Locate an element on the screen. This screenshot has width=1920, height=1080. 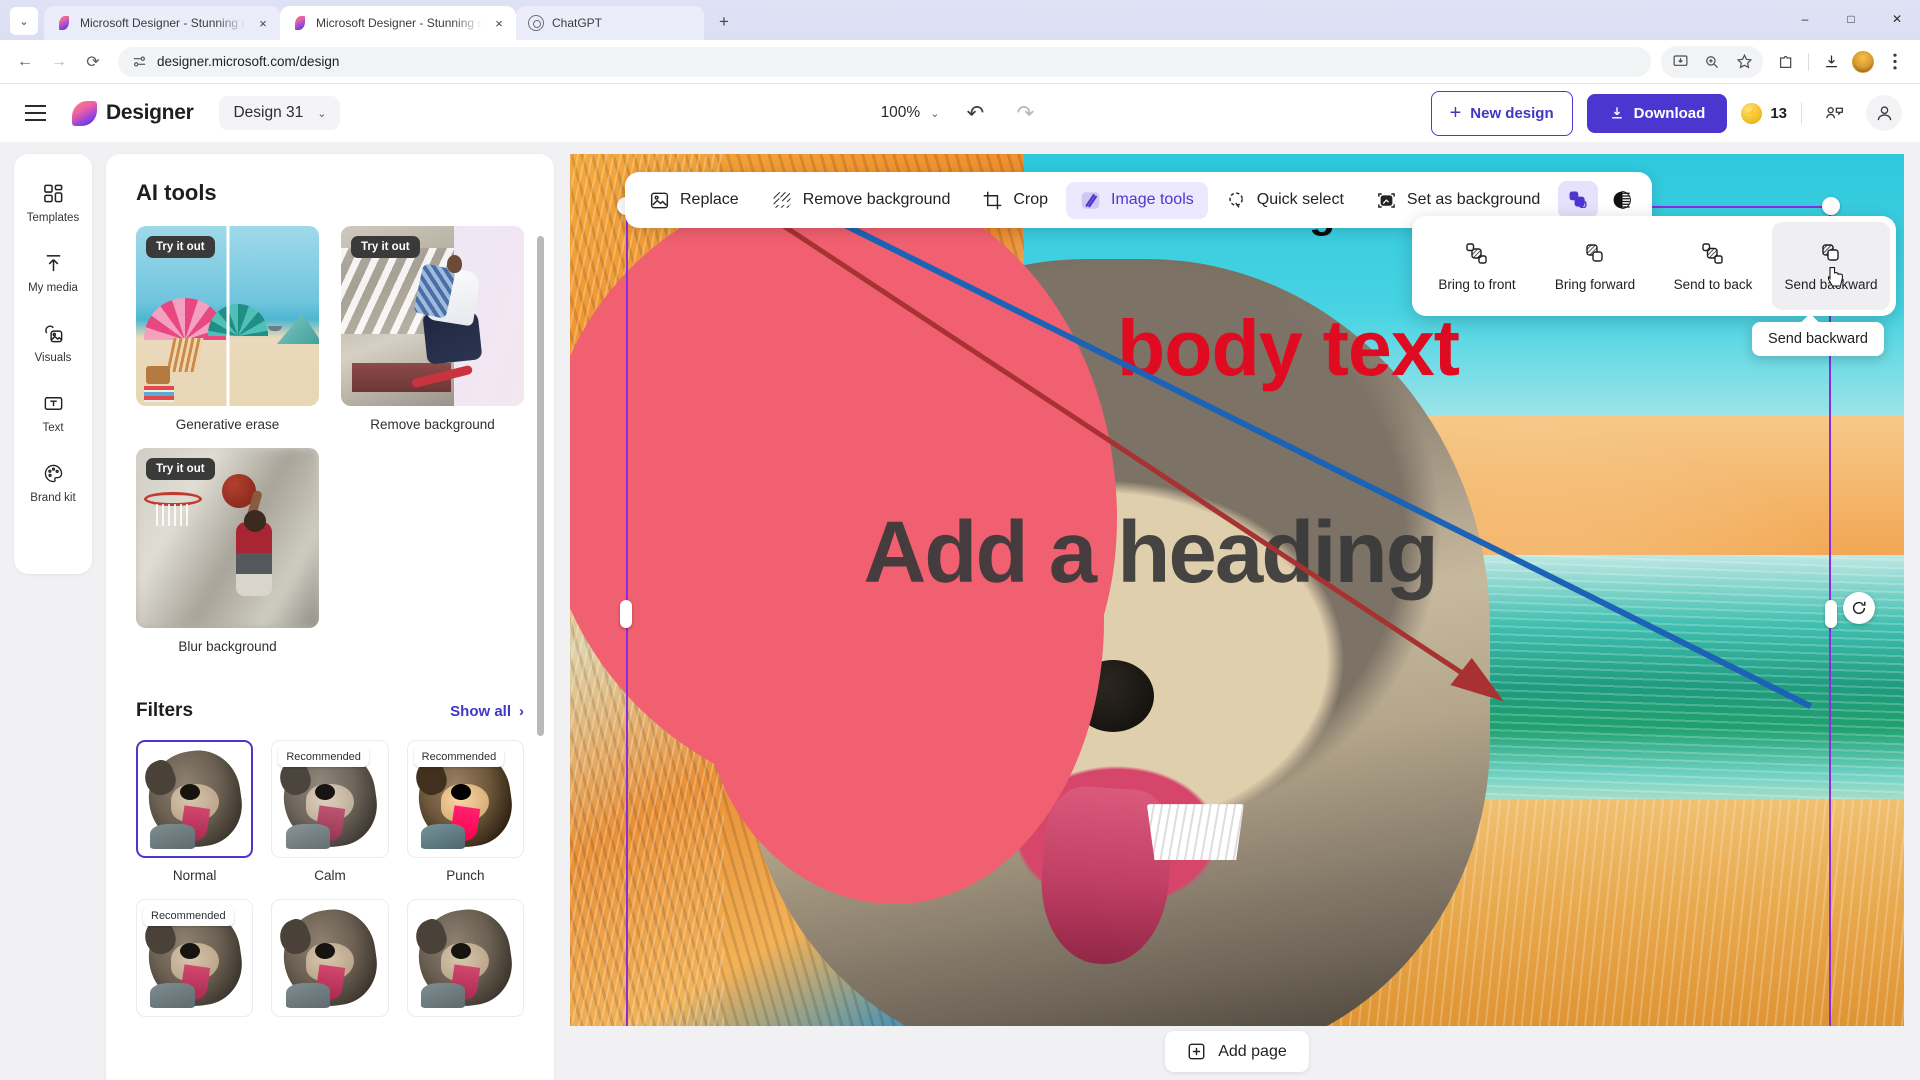
menu-item-send-backward: Send backward is located at coordinates (1831, 266).